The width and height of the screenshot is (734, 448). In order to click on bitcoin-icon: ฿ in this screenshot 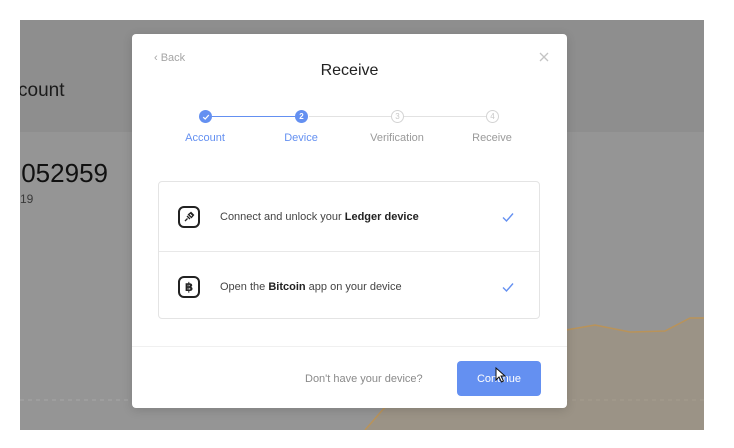, I will do `click(189, 286)`.